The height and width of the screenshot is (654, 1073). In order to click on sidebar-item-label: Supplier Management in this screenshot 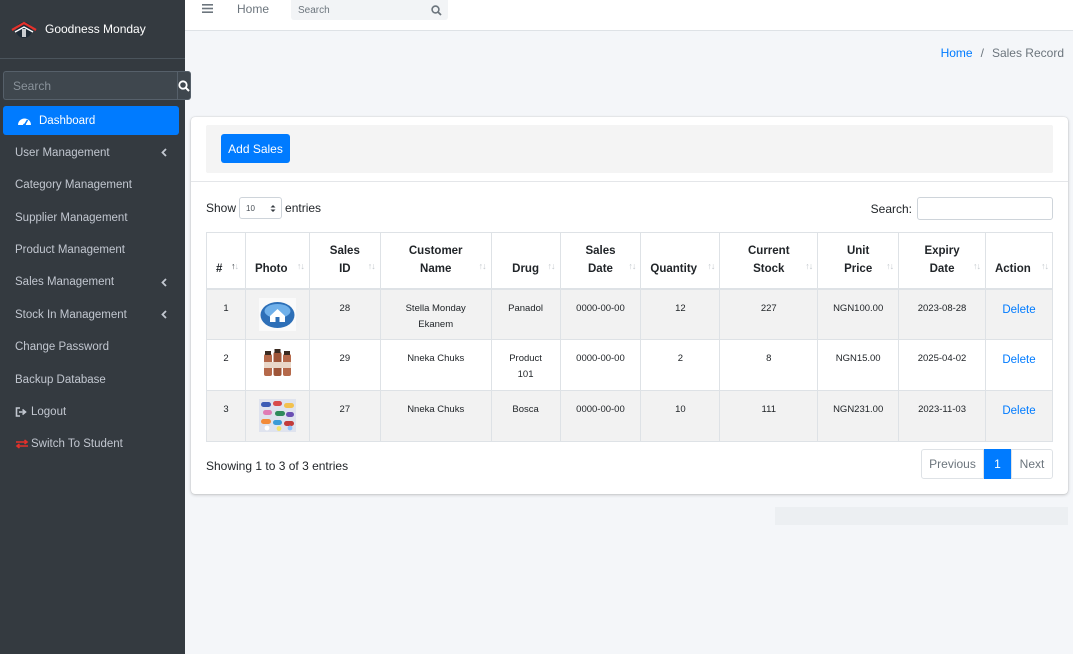, I will do `click(71, 217)`.